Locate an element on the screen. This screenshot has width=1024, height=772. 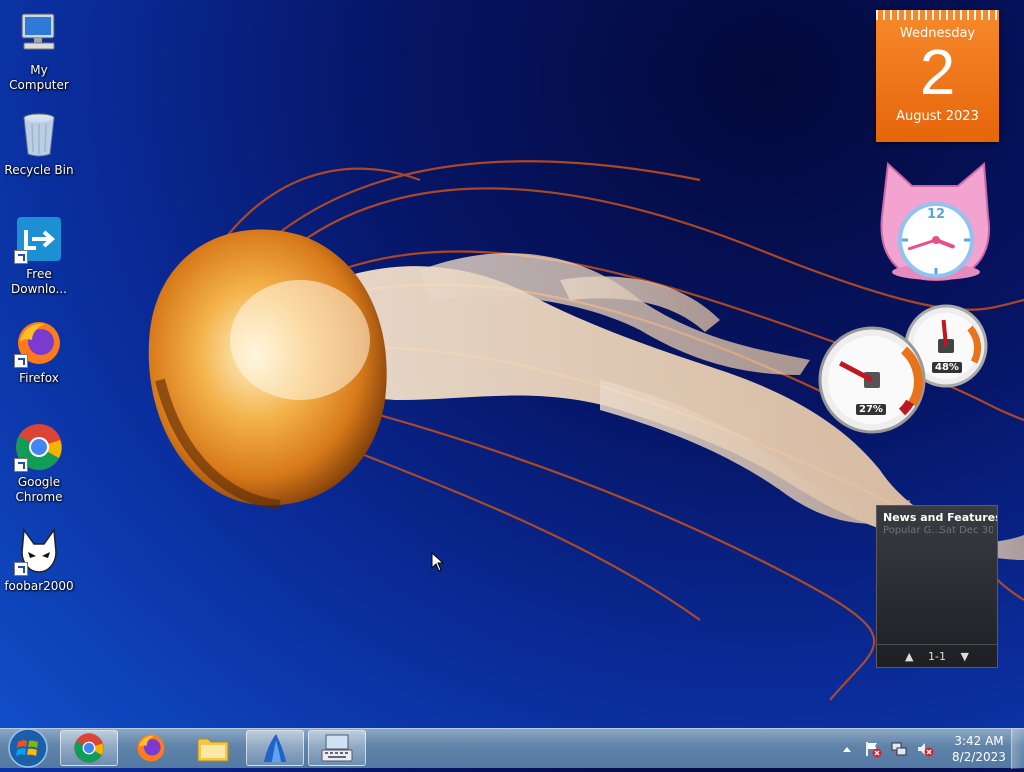
cpu-meter-gadget: 27% 48% is located at coordinates (904, 369).